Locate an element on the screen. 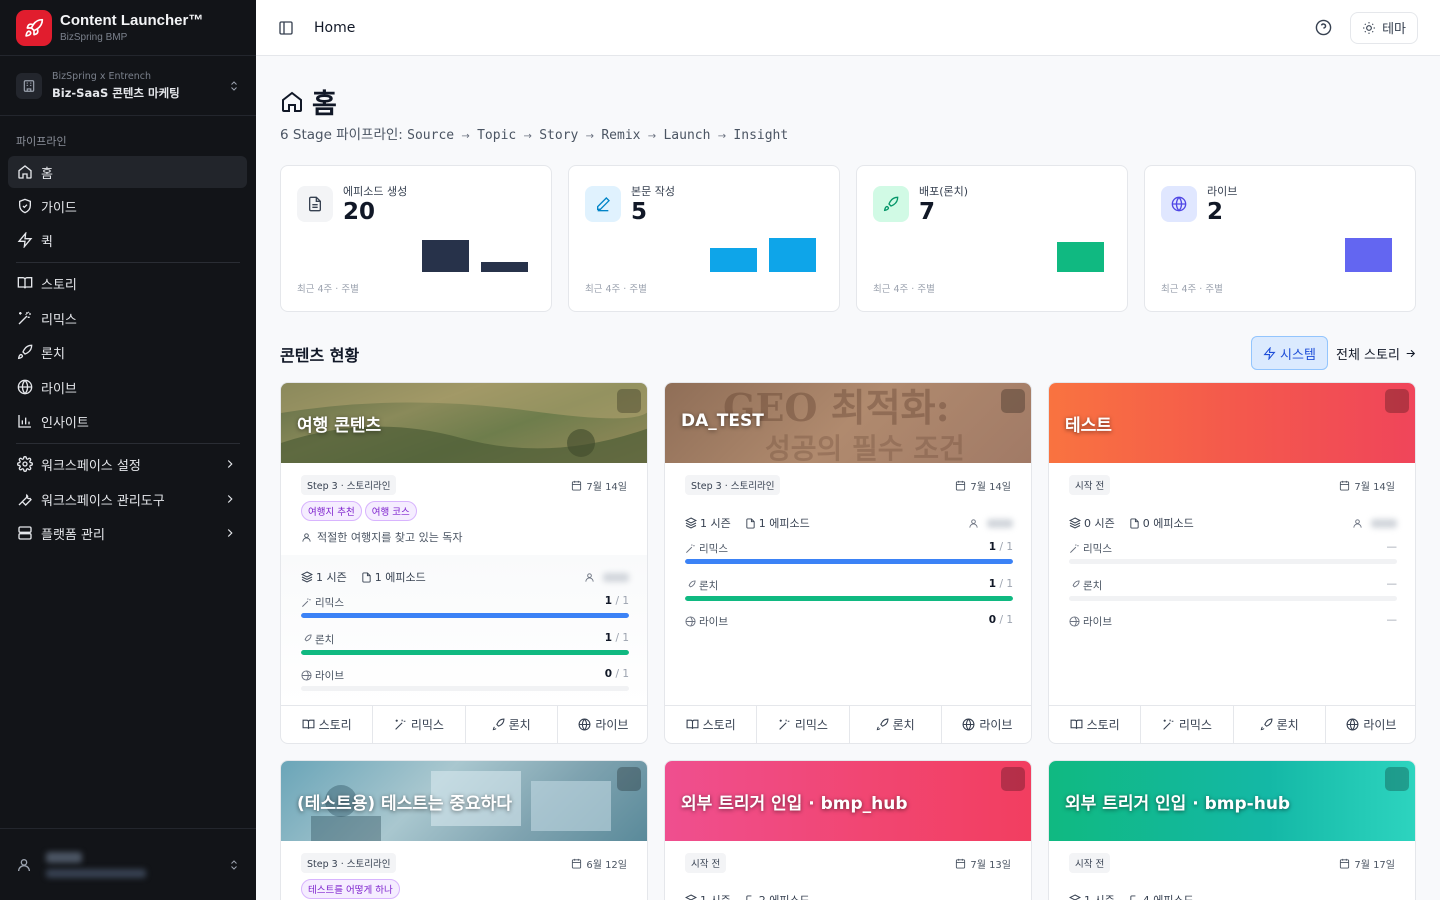  progress-live: 라이브 0 / 1 is located at coordinates (849, 621).